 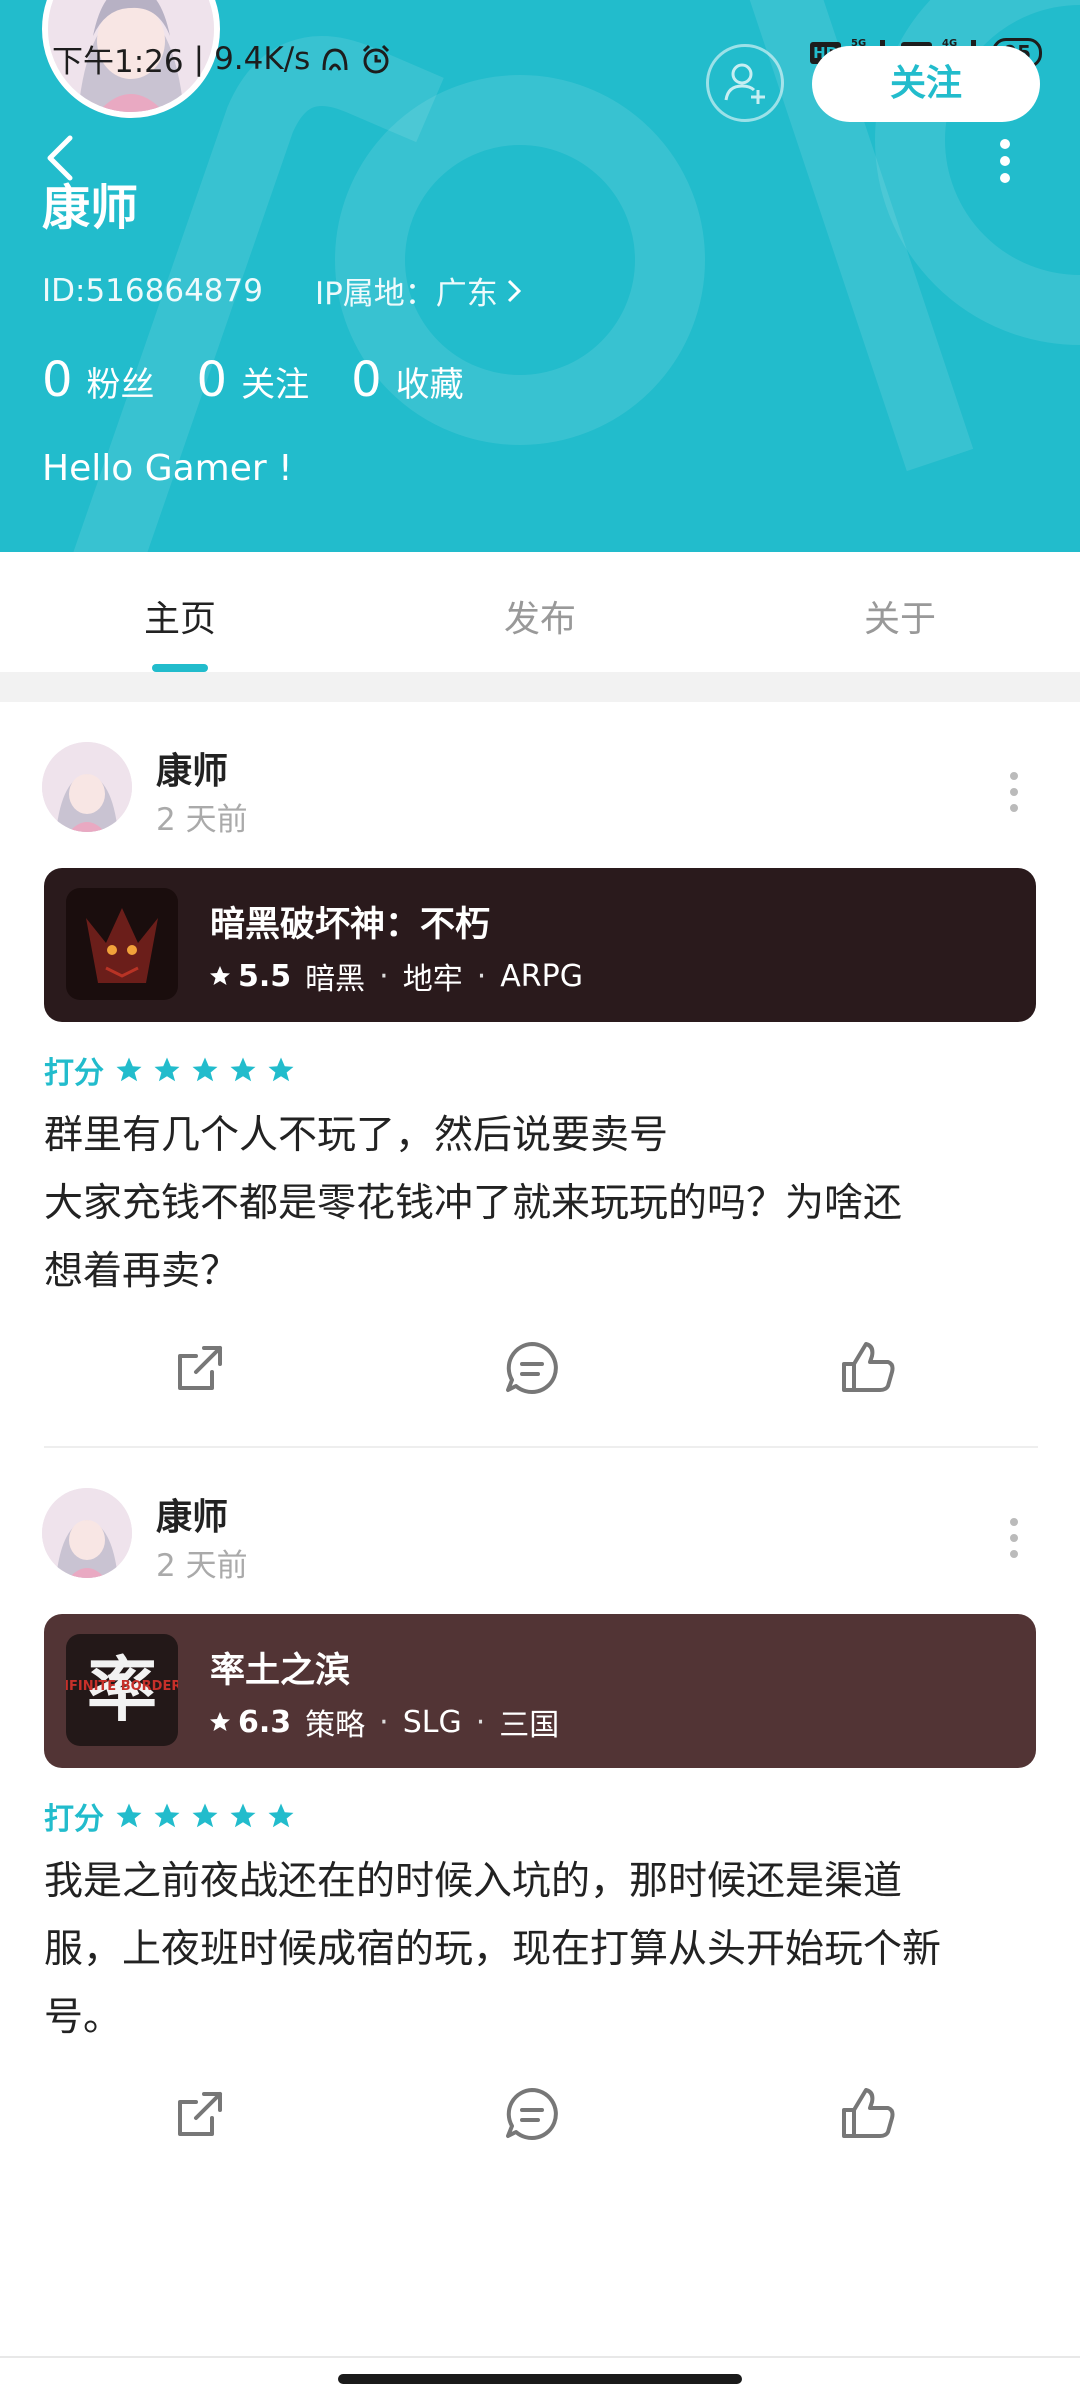 What do you see at coordinates (926, 84) in the screenshot?
I see `follow-button: 关注` at bounding box center [926, 84].